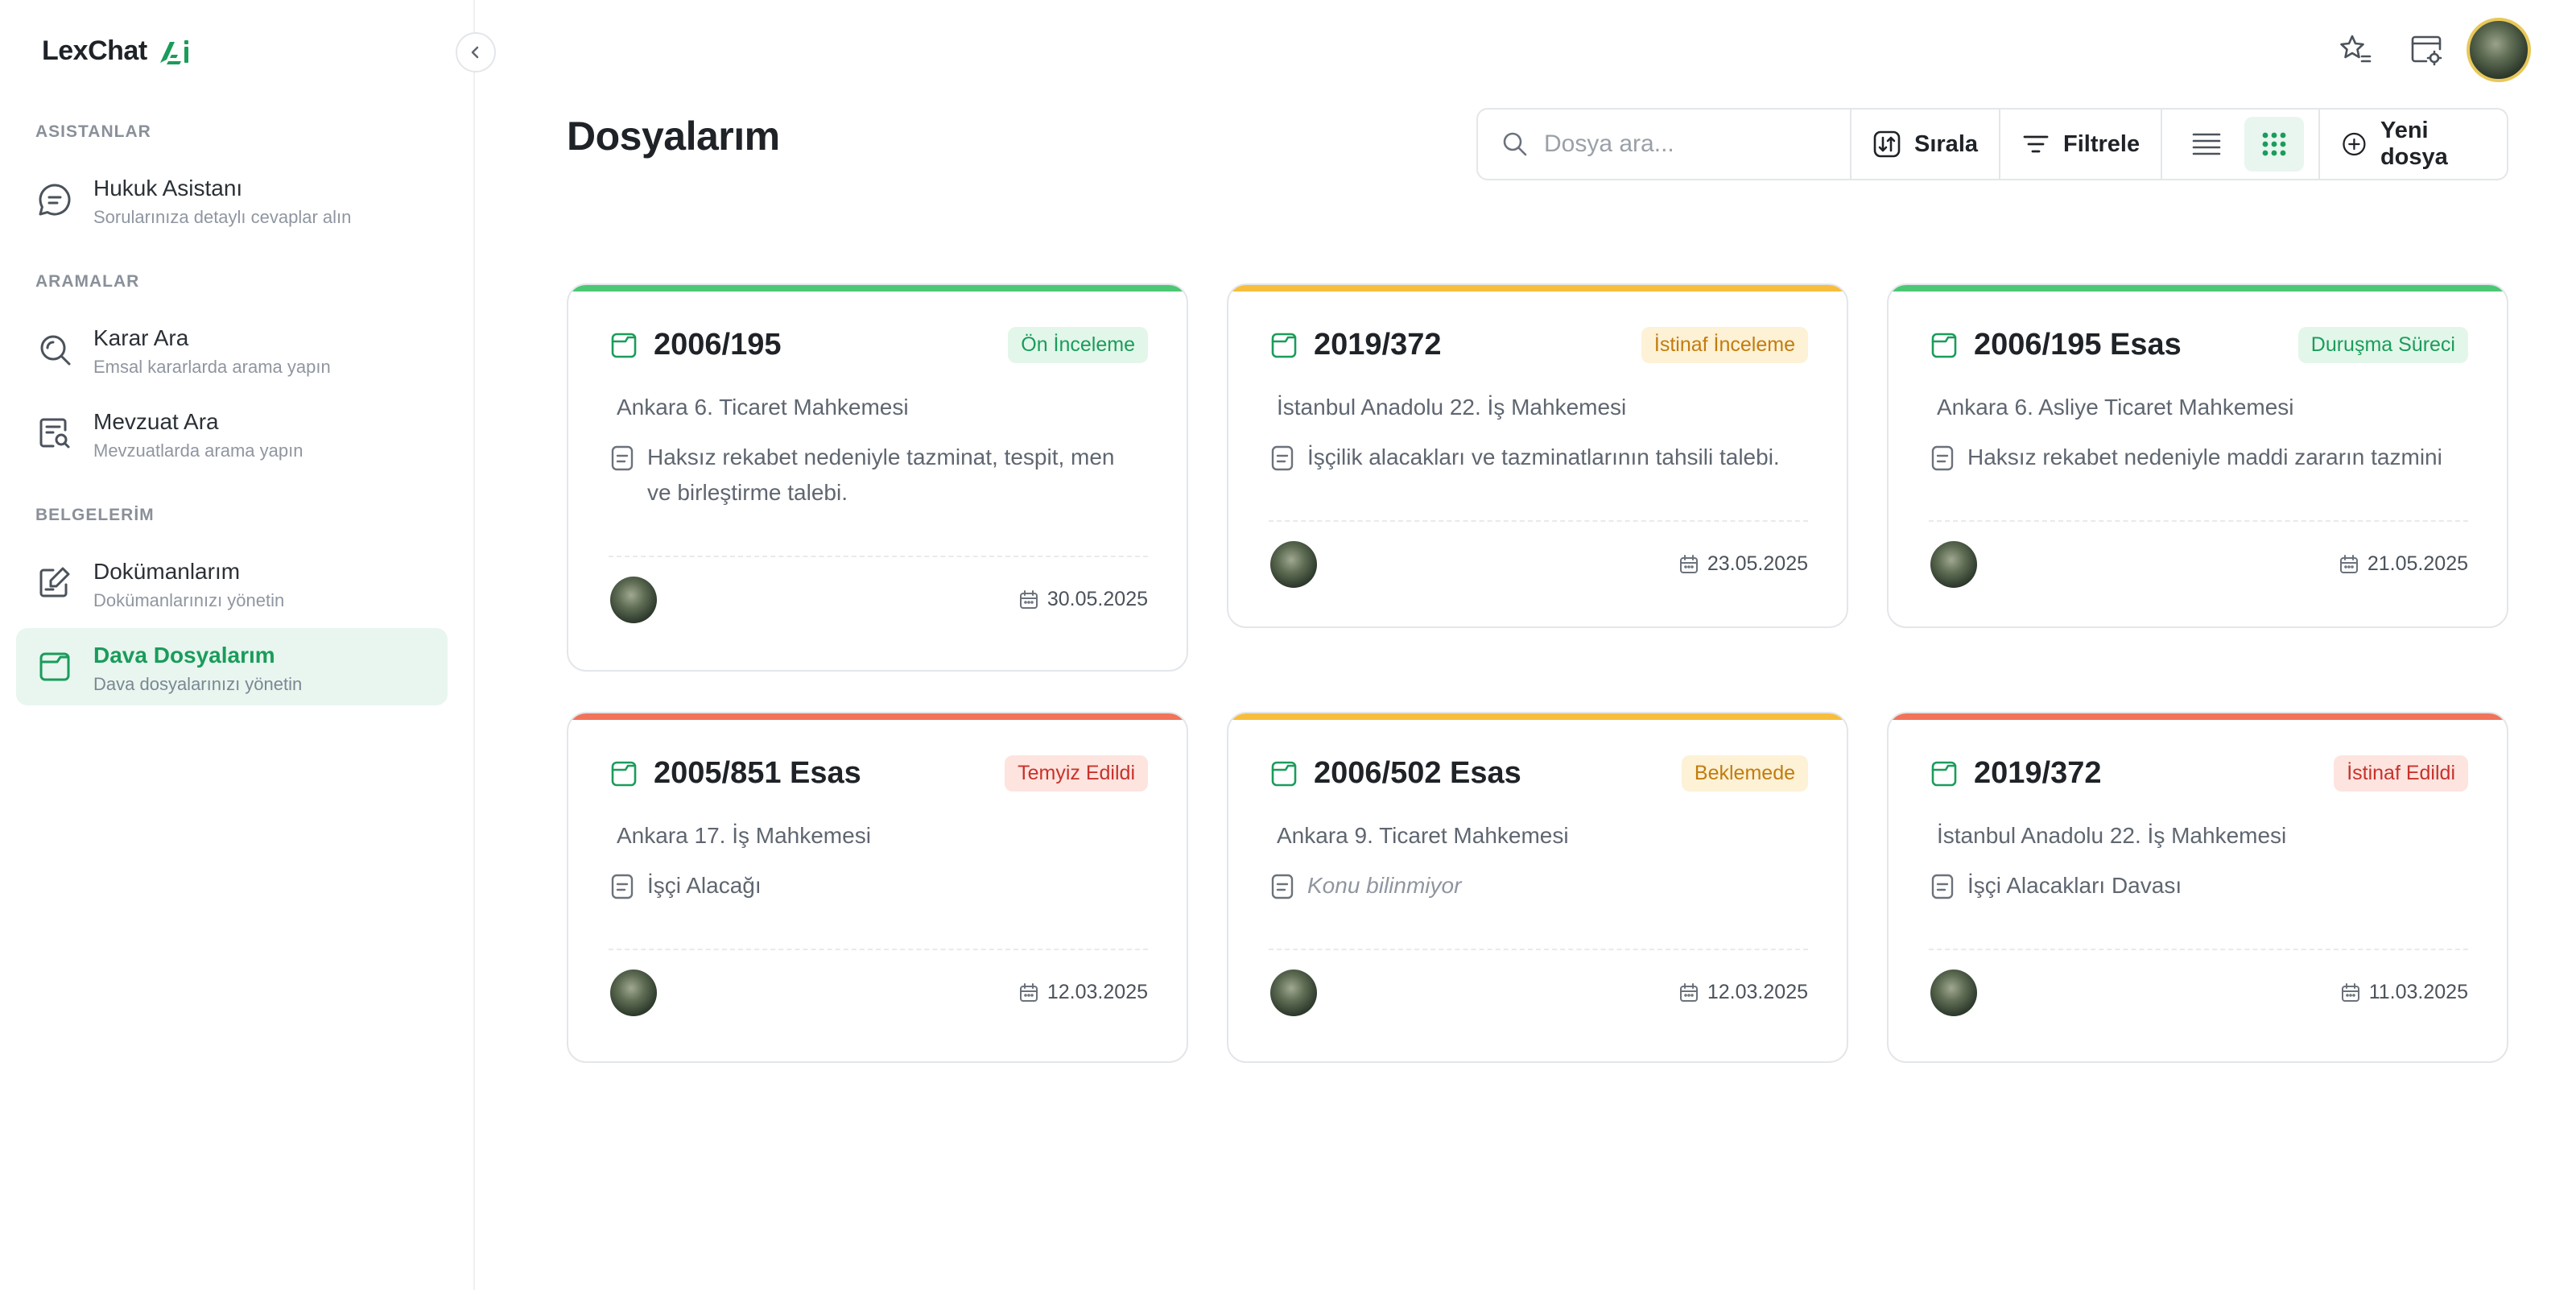 The height and width of the screenshot is (1290, 2576). I want to click on document-edit-icon, so click(54, 582).